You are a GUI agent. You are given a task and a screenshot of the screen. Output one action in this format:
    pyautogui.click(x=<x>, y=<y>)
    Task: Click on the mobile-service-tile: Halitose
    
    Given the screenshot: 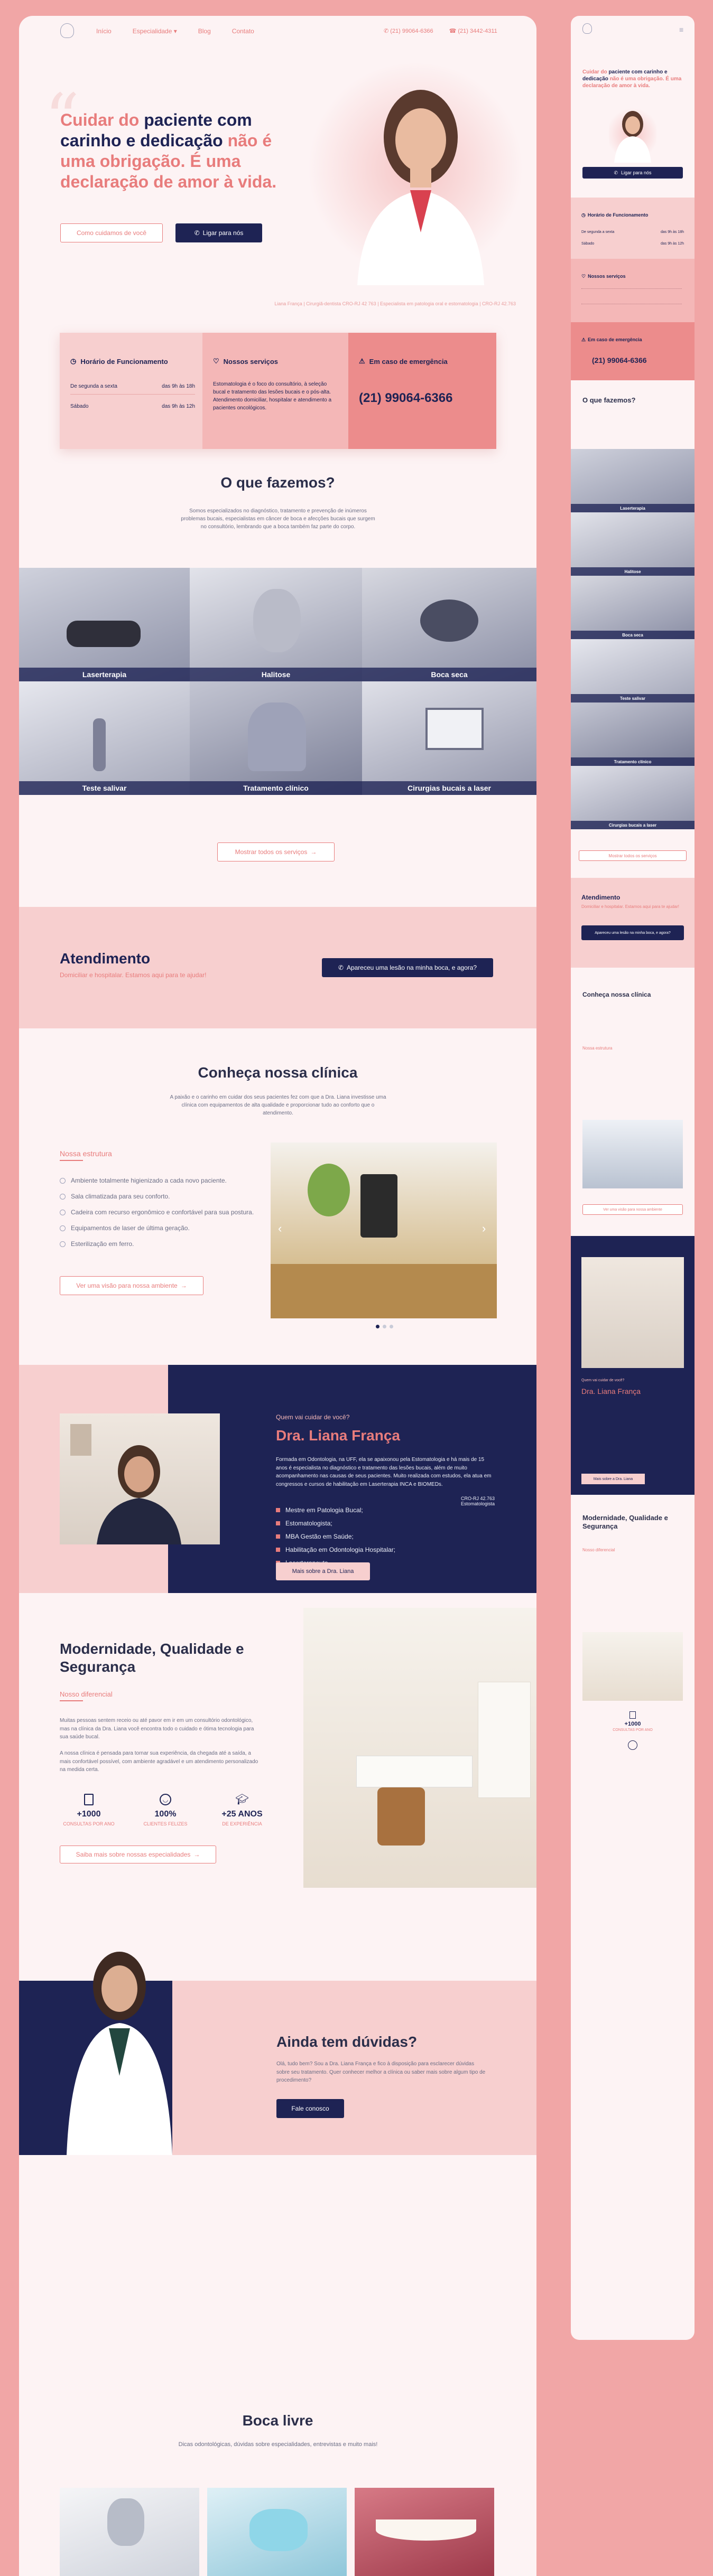 What is the action you would take?
    pyautogui.click(x=633, y=544)
    